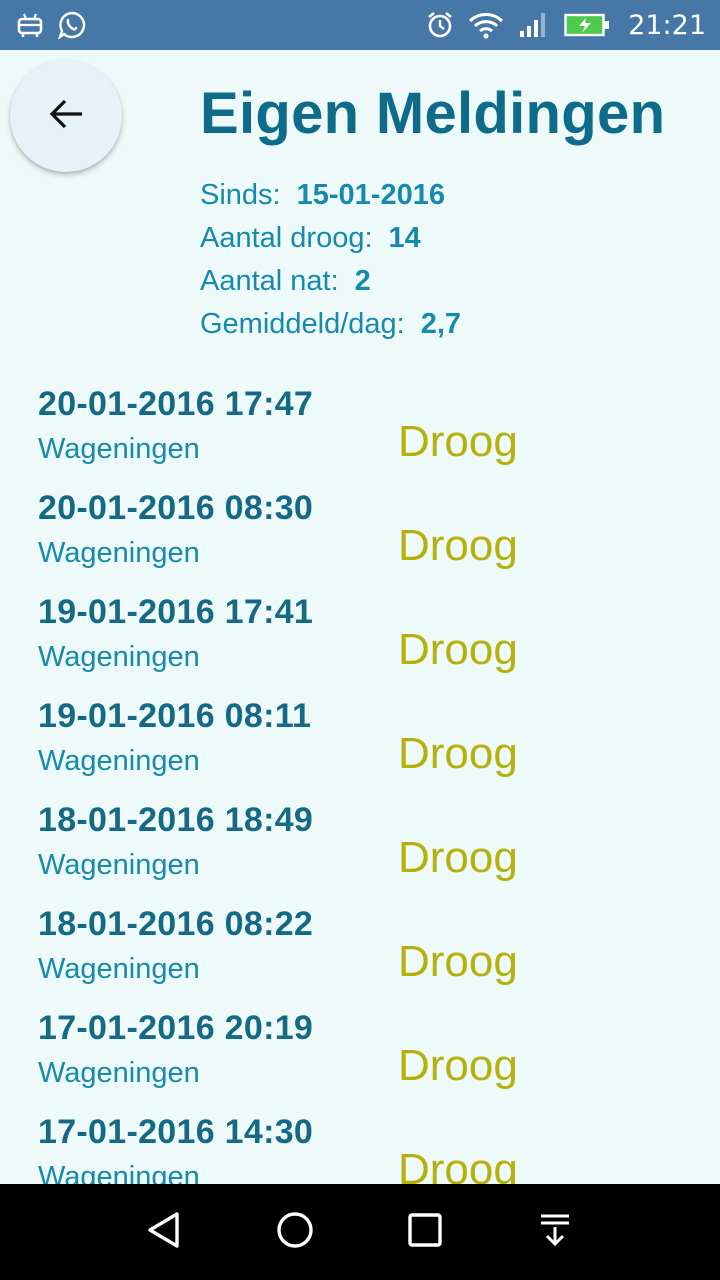  Describe the element at coordinates (302, 324) in the screenshot. I see `stat-average-label: Gemiddeld/dag:` at that location.